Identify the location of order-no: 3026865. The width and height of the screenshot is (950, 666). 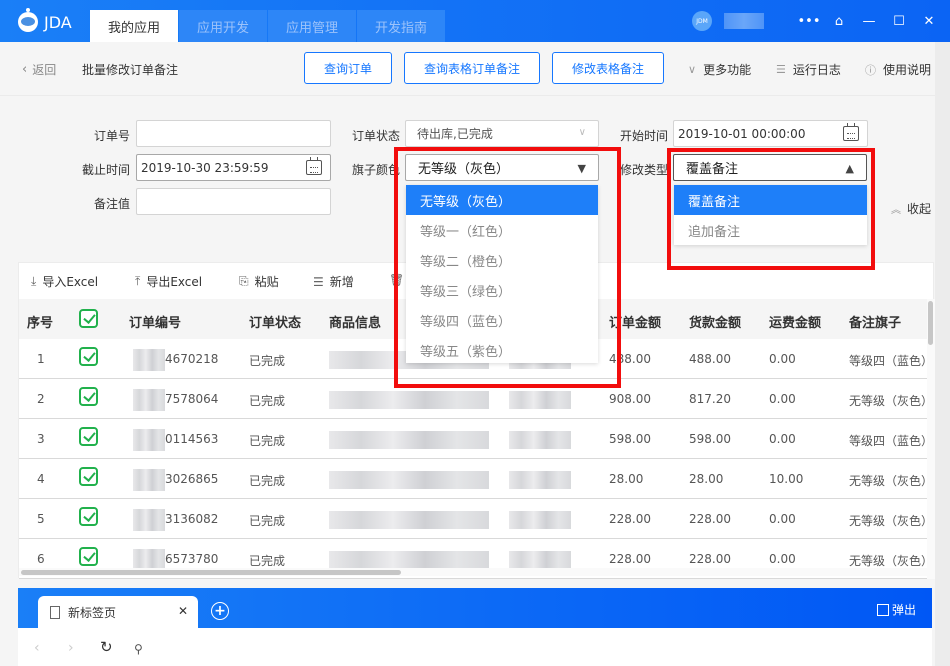
(192, 479).